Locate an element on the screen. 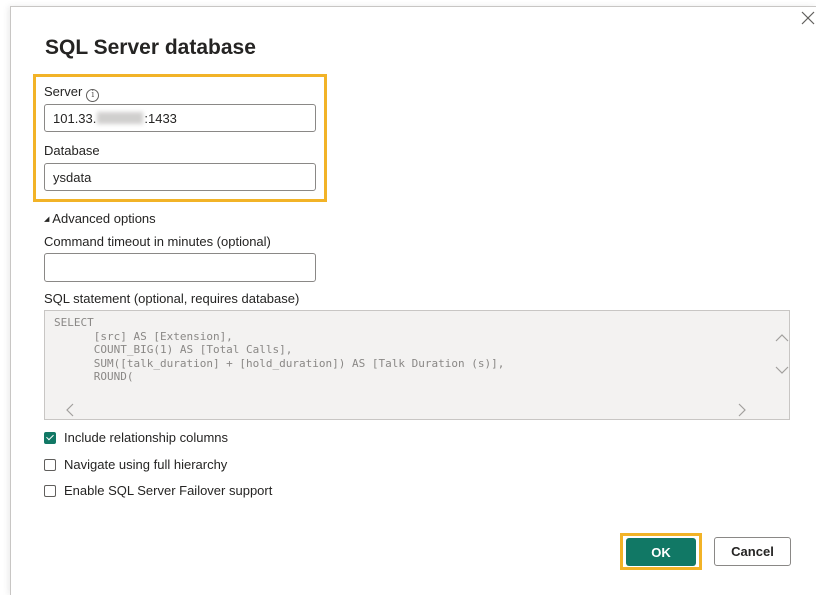  chevron-right-icon is located at coordinates (742, 410).